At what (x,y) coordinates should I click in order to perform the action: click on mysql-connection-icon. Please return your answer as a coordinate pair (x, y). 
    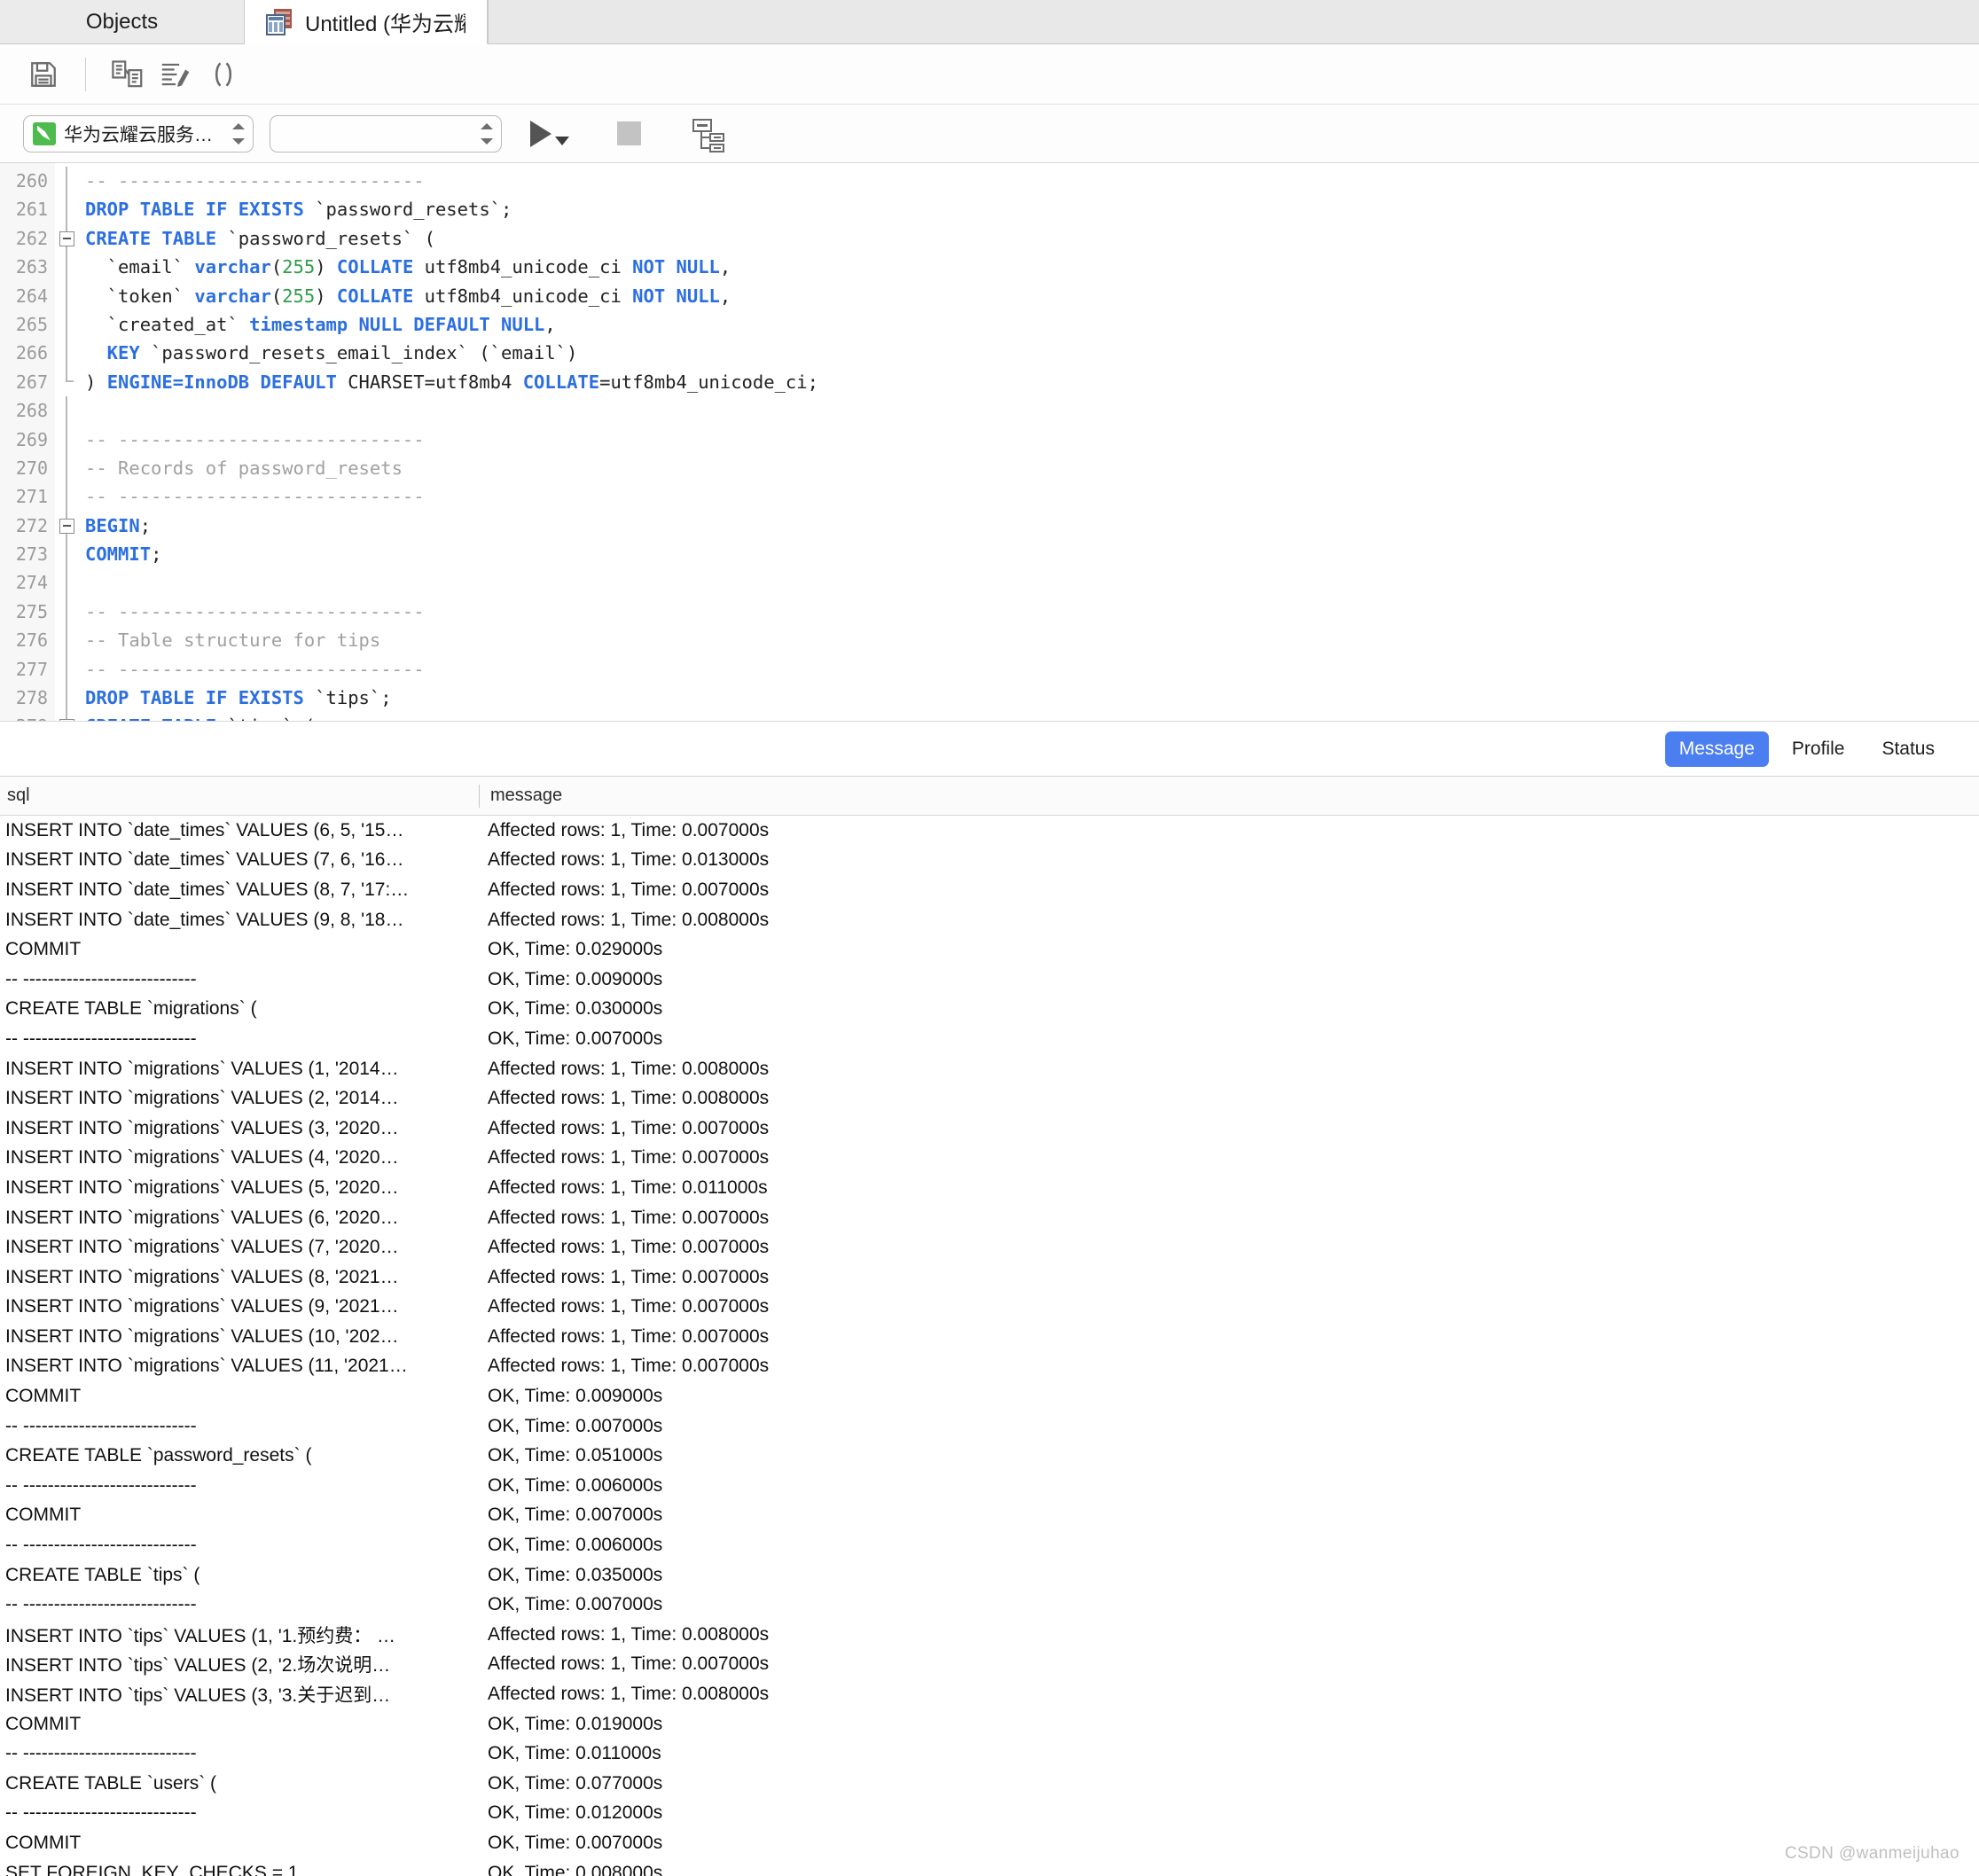
    Looking at the image, I should click on (44, 133).